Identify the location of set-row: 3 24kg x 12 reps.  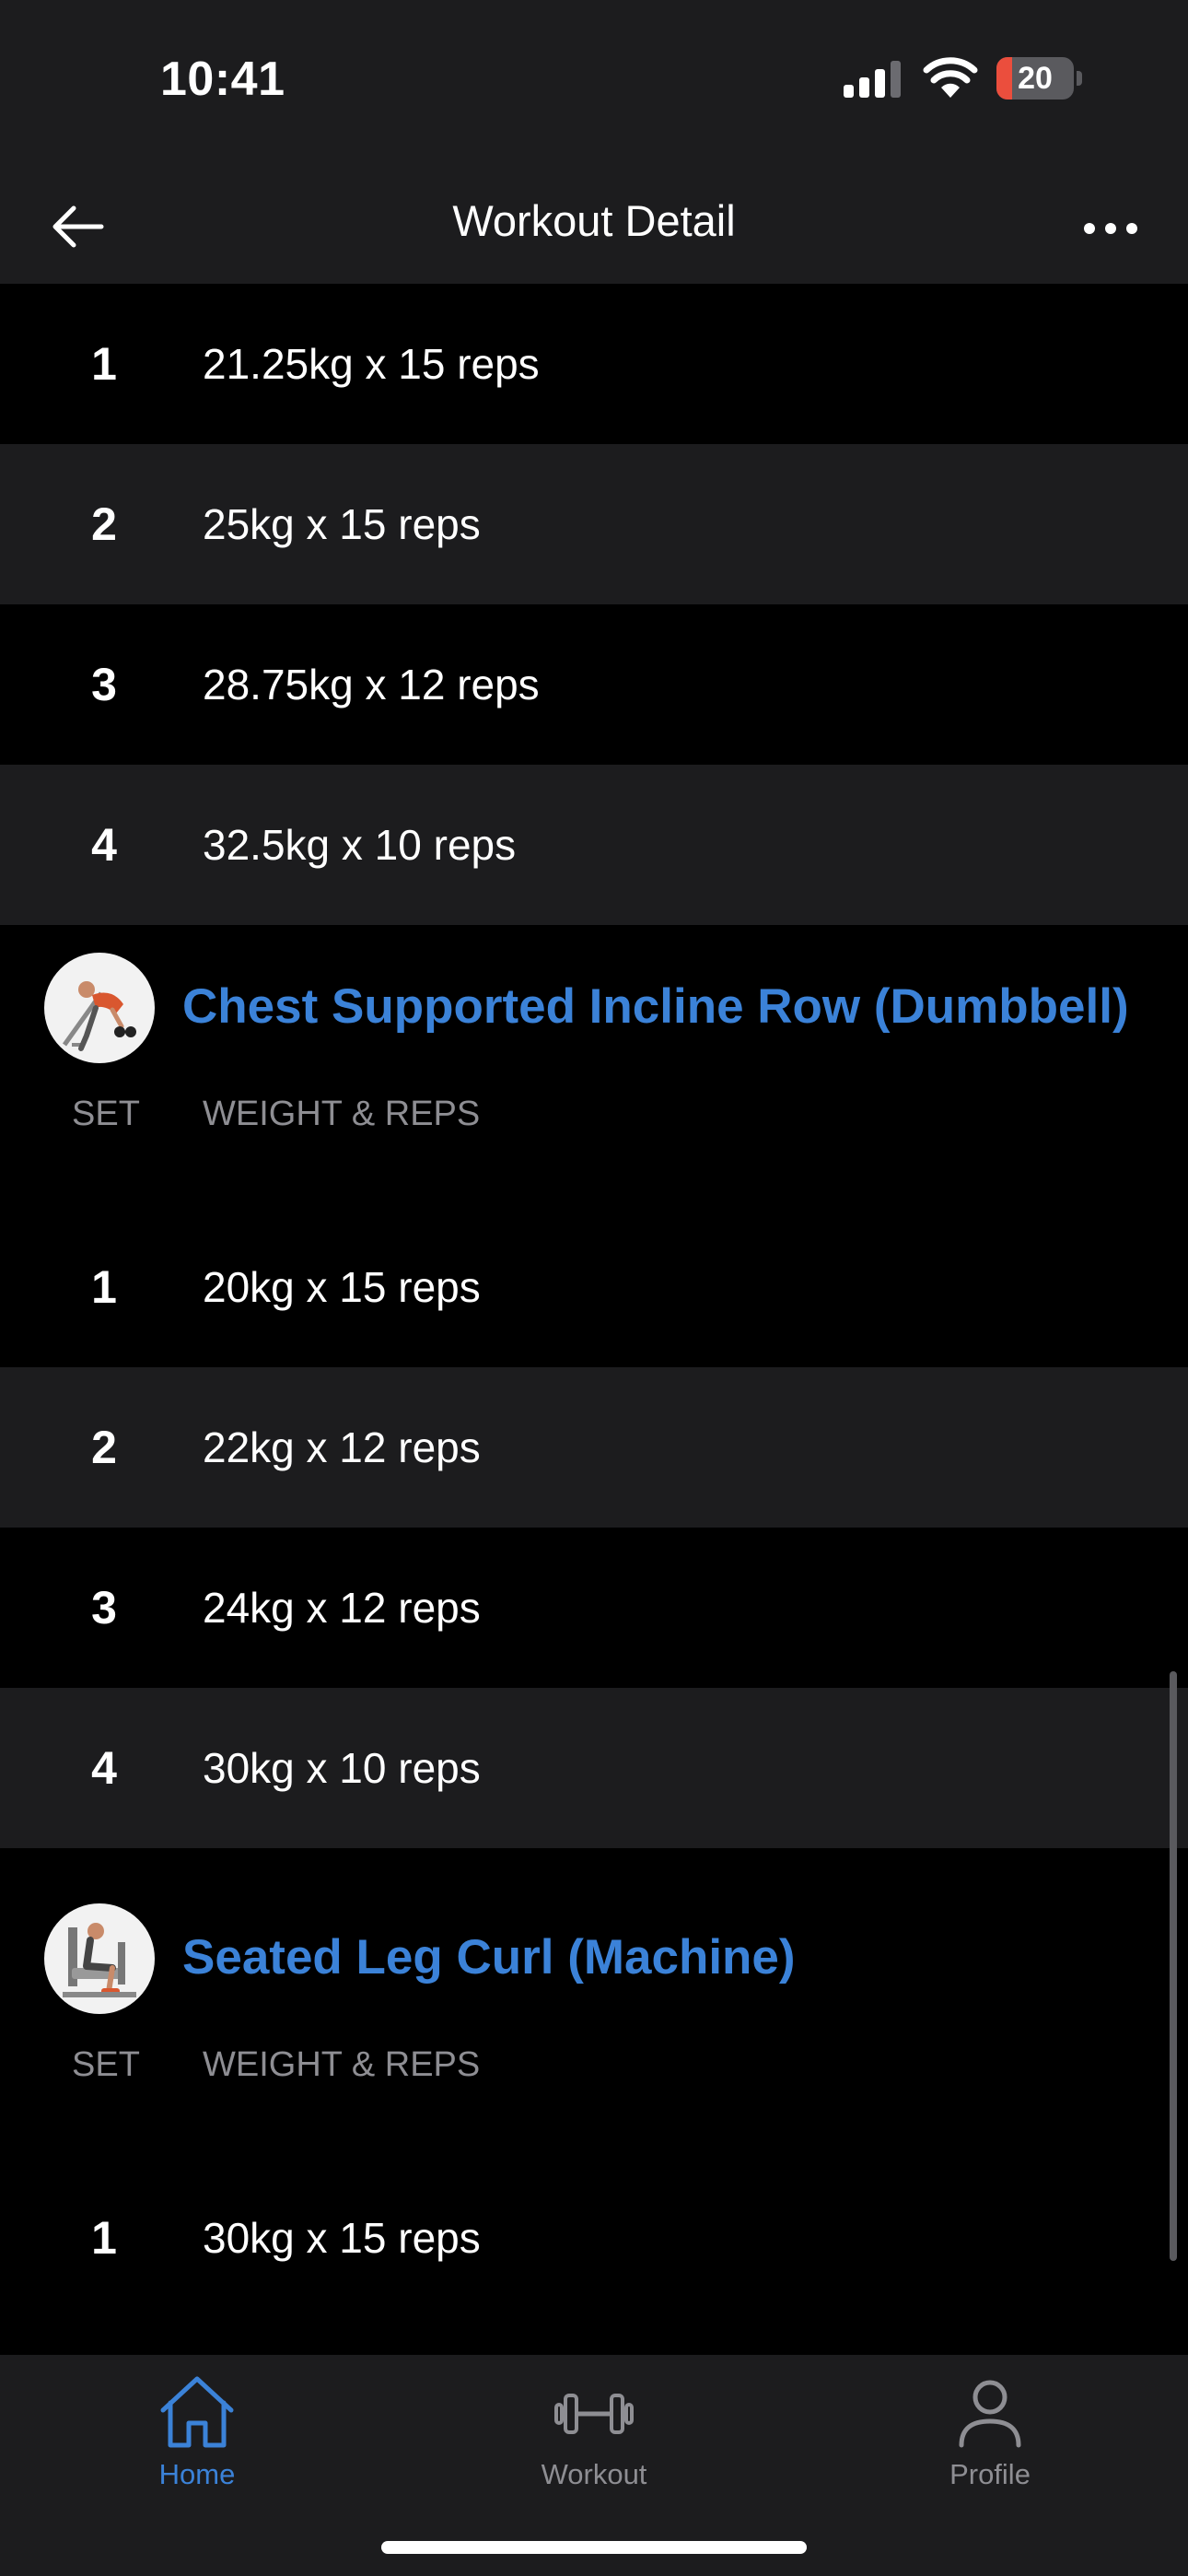
(594, 1608).